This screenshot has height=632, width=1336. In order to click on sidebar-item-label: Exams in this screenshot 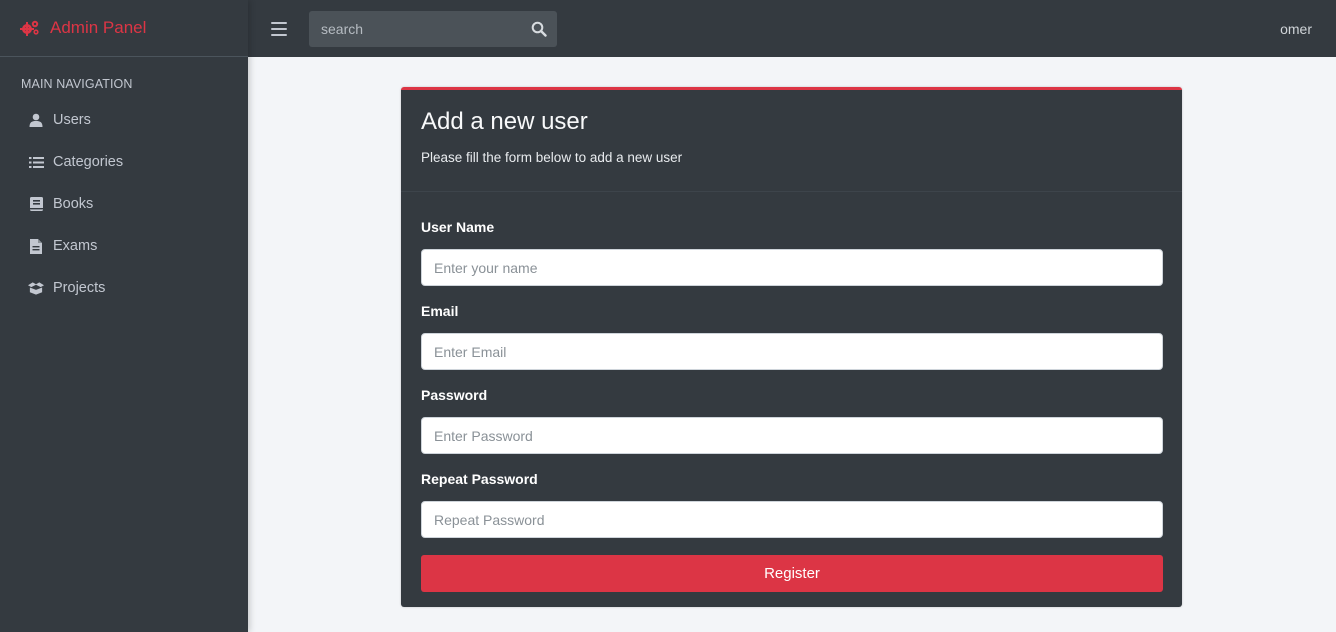, I will do `click(75, 246)`.